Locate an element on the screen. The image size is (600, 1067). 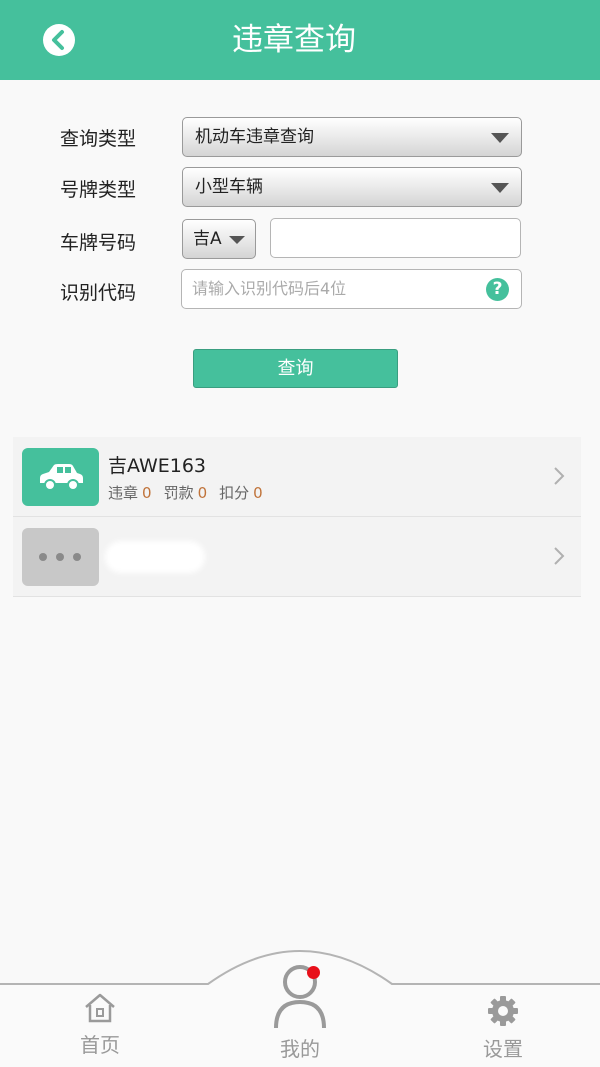
query-type-select: 机动车违章查询 is located at coordinates (352, 137).